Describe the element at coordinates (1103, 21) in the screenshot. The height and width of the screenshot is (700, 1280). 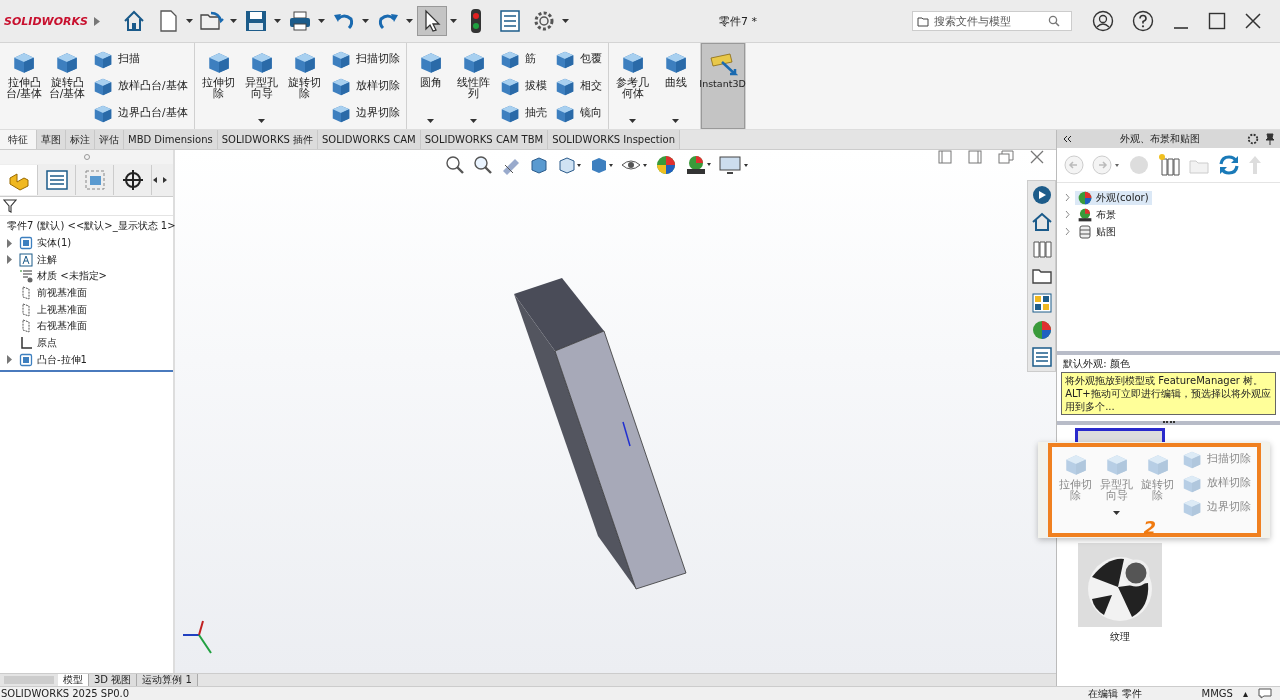
I see `user-icon` at that location.